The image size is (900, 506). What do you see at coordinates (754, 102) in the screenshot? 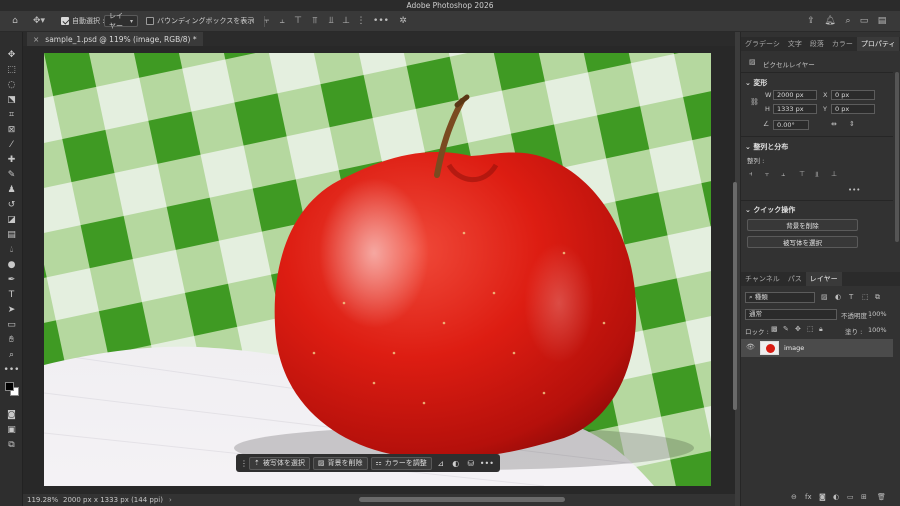
I see `link-icon: ⛓` at bounding box center [754, 102].